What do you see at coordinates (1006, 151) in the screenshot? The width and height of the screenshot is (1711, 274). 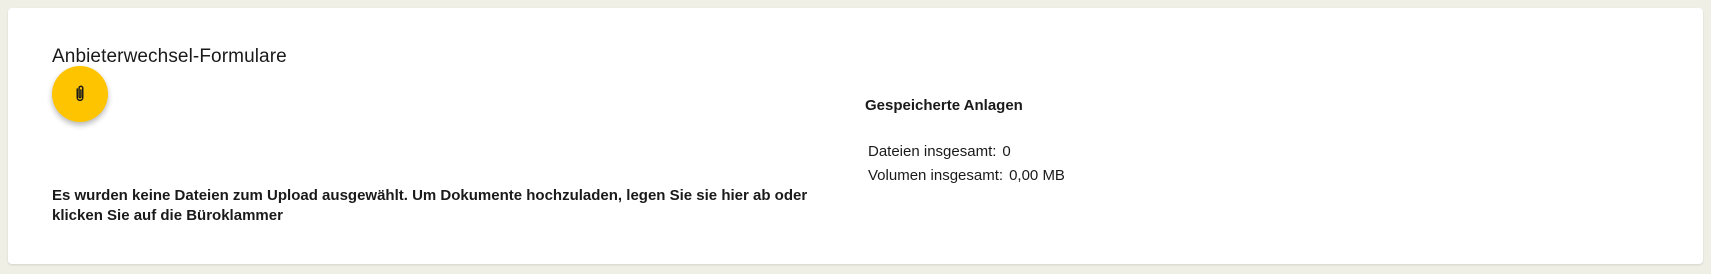 I see `files-total-value: 0` at bounding box center [1006, 151].